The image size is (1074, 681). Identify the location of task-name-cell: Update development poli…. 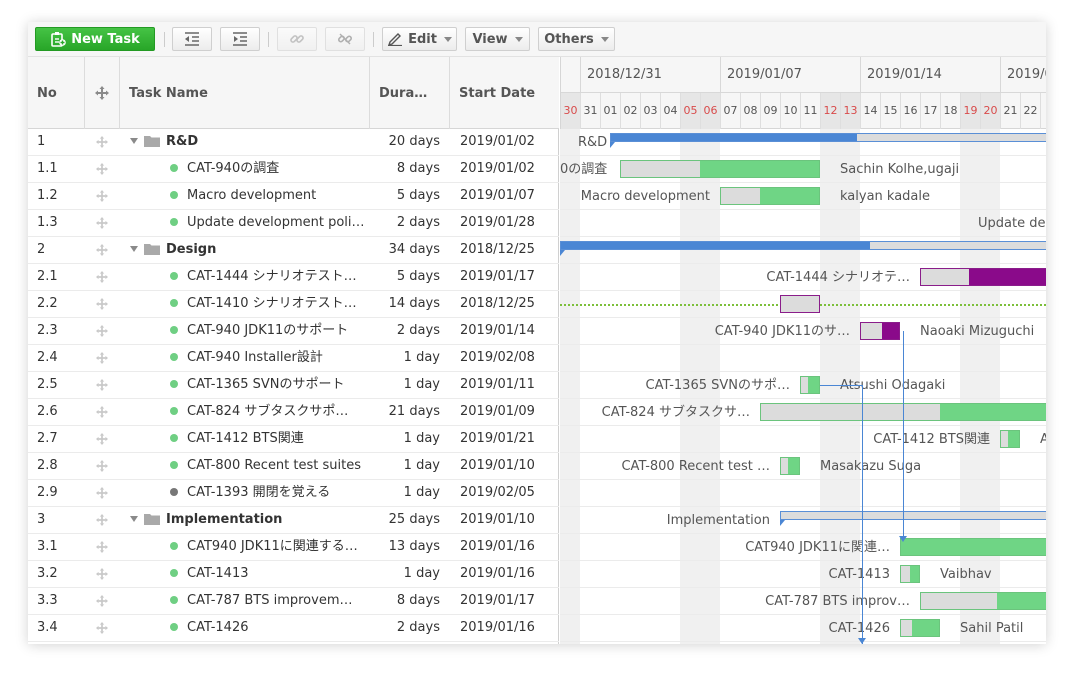
(244, 223).